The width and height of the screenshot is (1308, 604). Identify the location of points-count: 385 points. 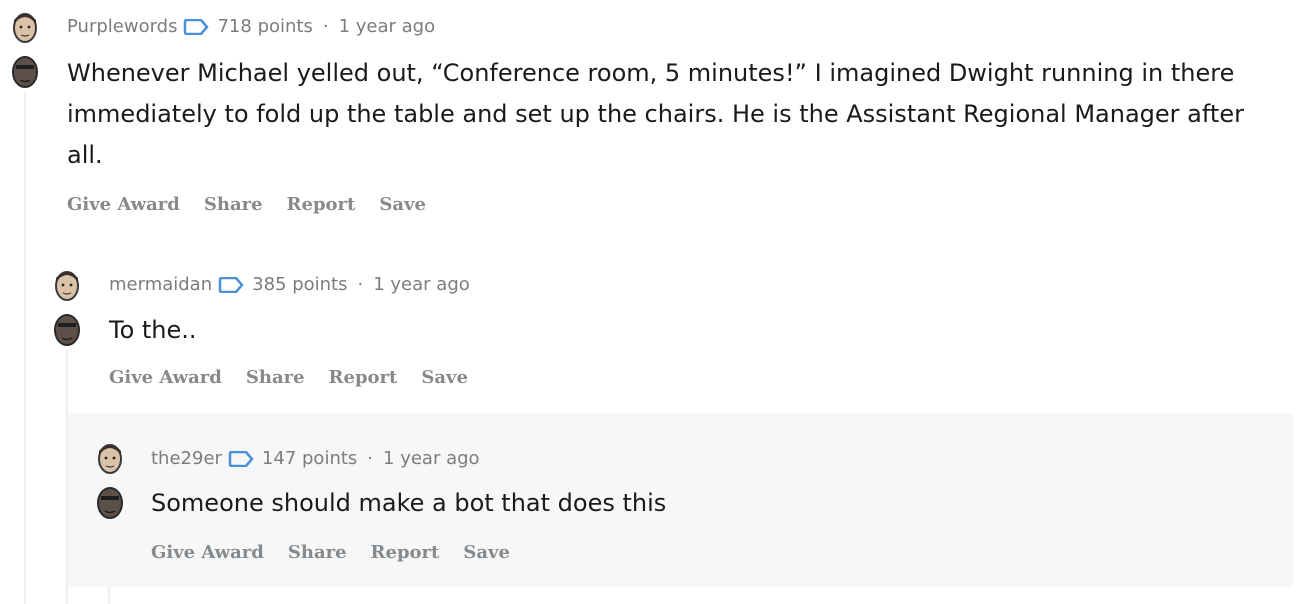
(300, 284).